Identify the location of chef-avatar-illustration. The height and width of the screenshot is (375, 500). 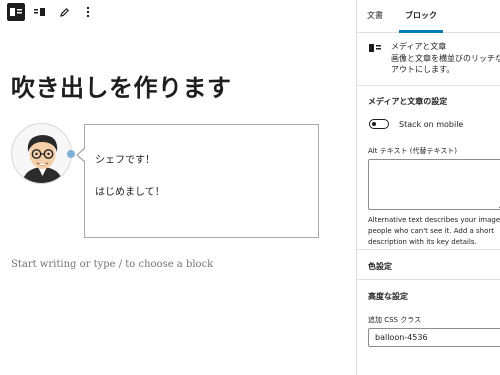
(41, 153).